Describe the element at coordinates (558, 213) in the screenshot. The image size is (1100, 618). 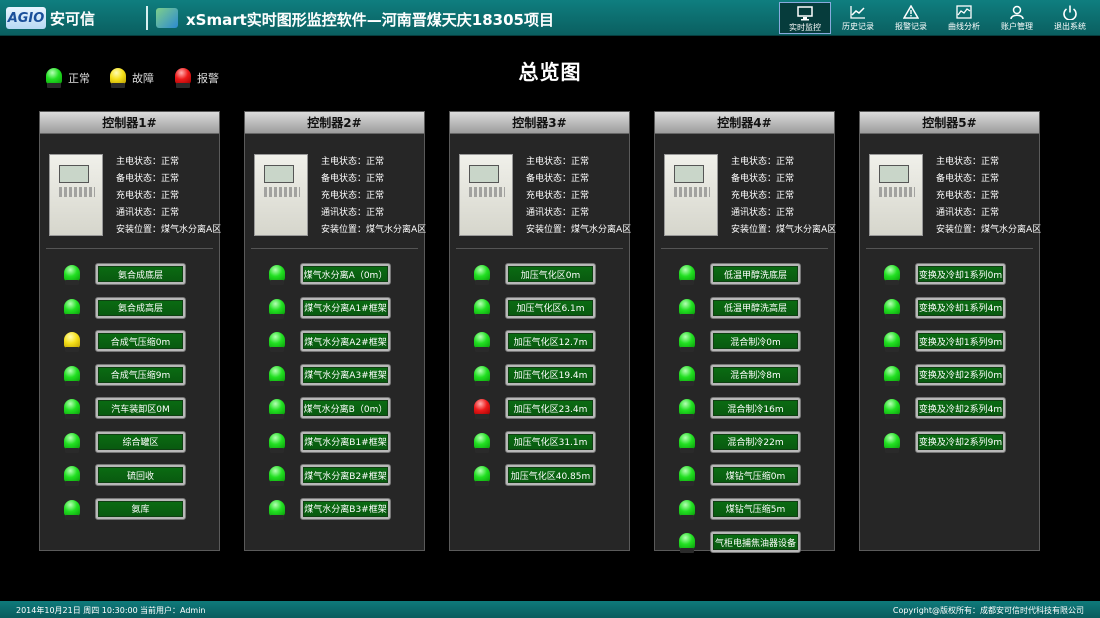
I see `status-comm: 通讯状态：正常` at that location.